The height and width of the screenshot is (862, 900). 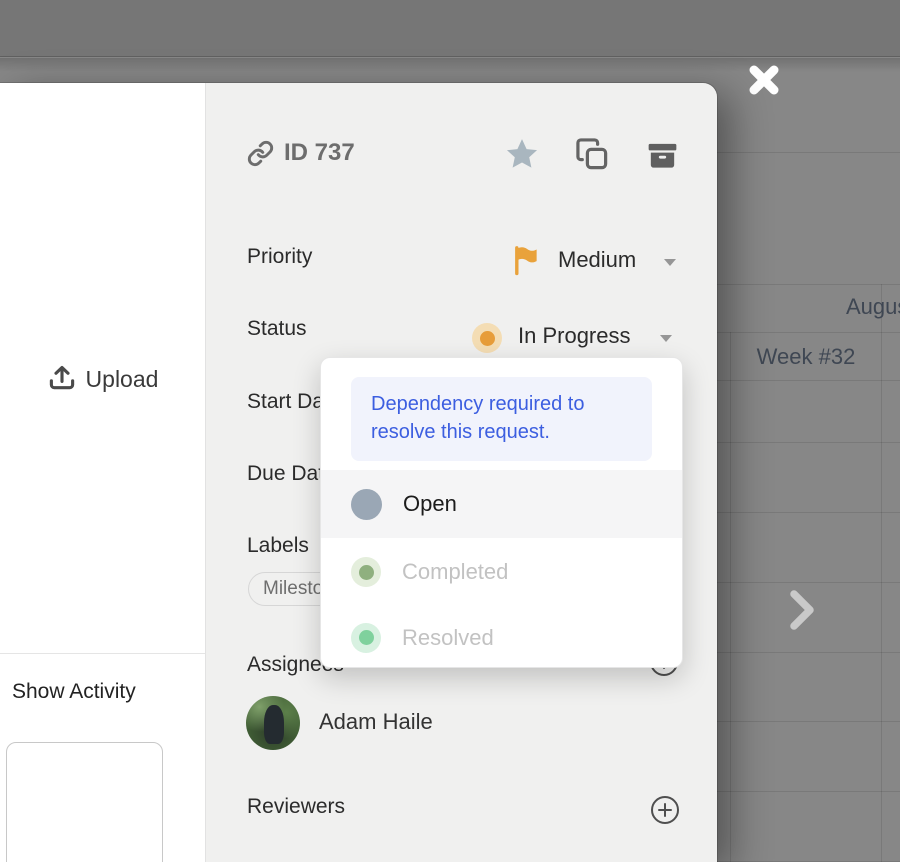 I want to click on priority-flag-icon, so click(x=527, y=260).